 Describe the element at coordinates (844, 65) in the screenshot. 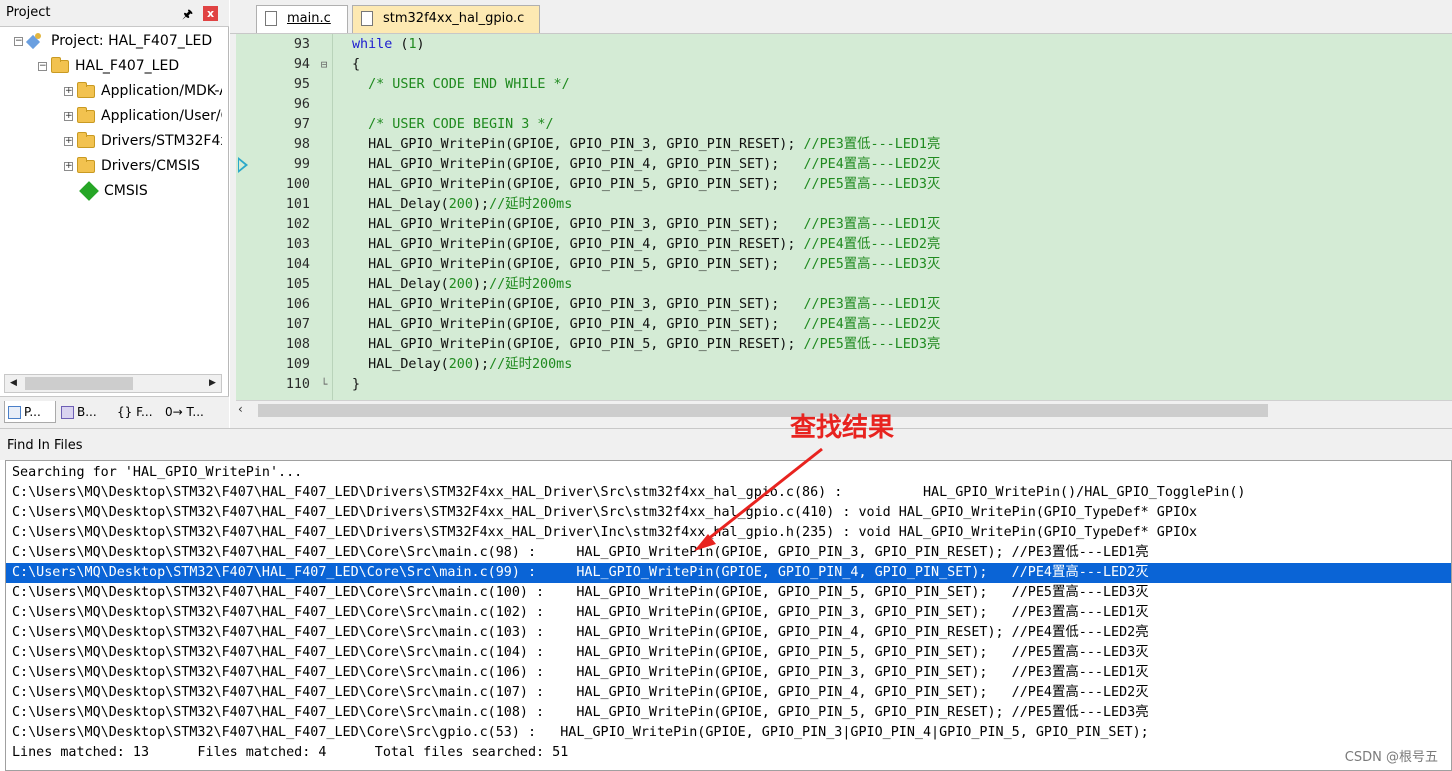

I see `code-line: 94 ⊟ {` at that location.